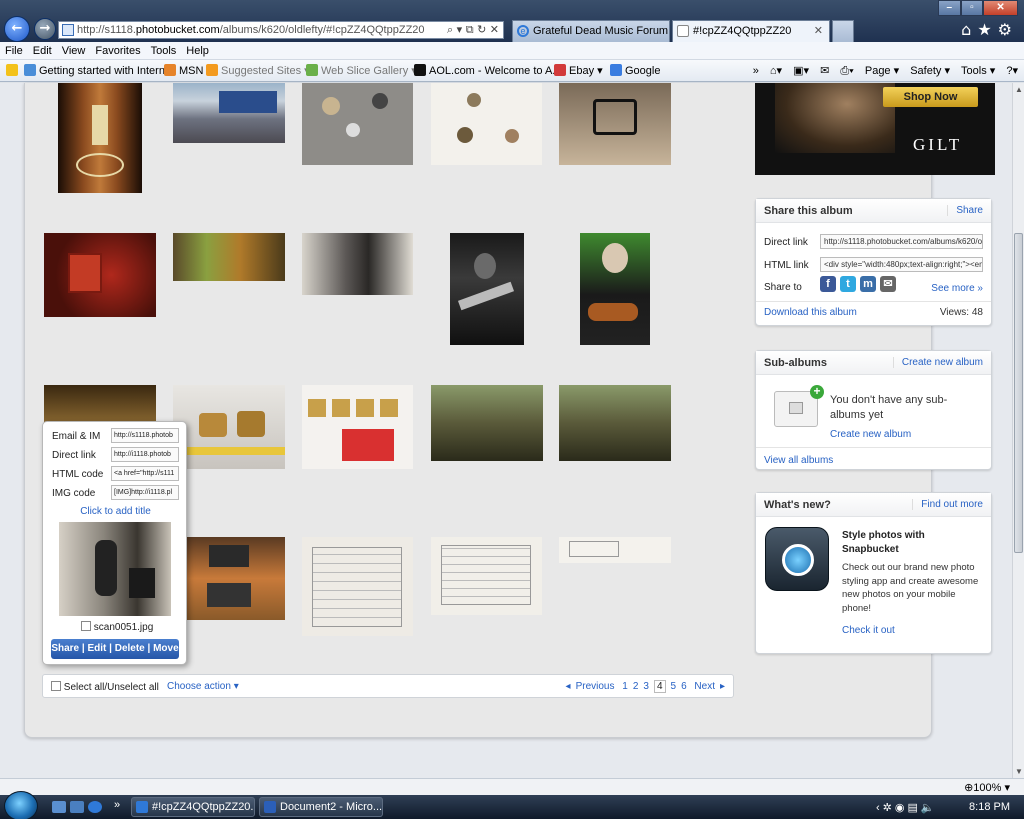 The height and width of the screenshot is (819, 1024). I want to click on tray-update-icon: ◉, so click(901, 808).